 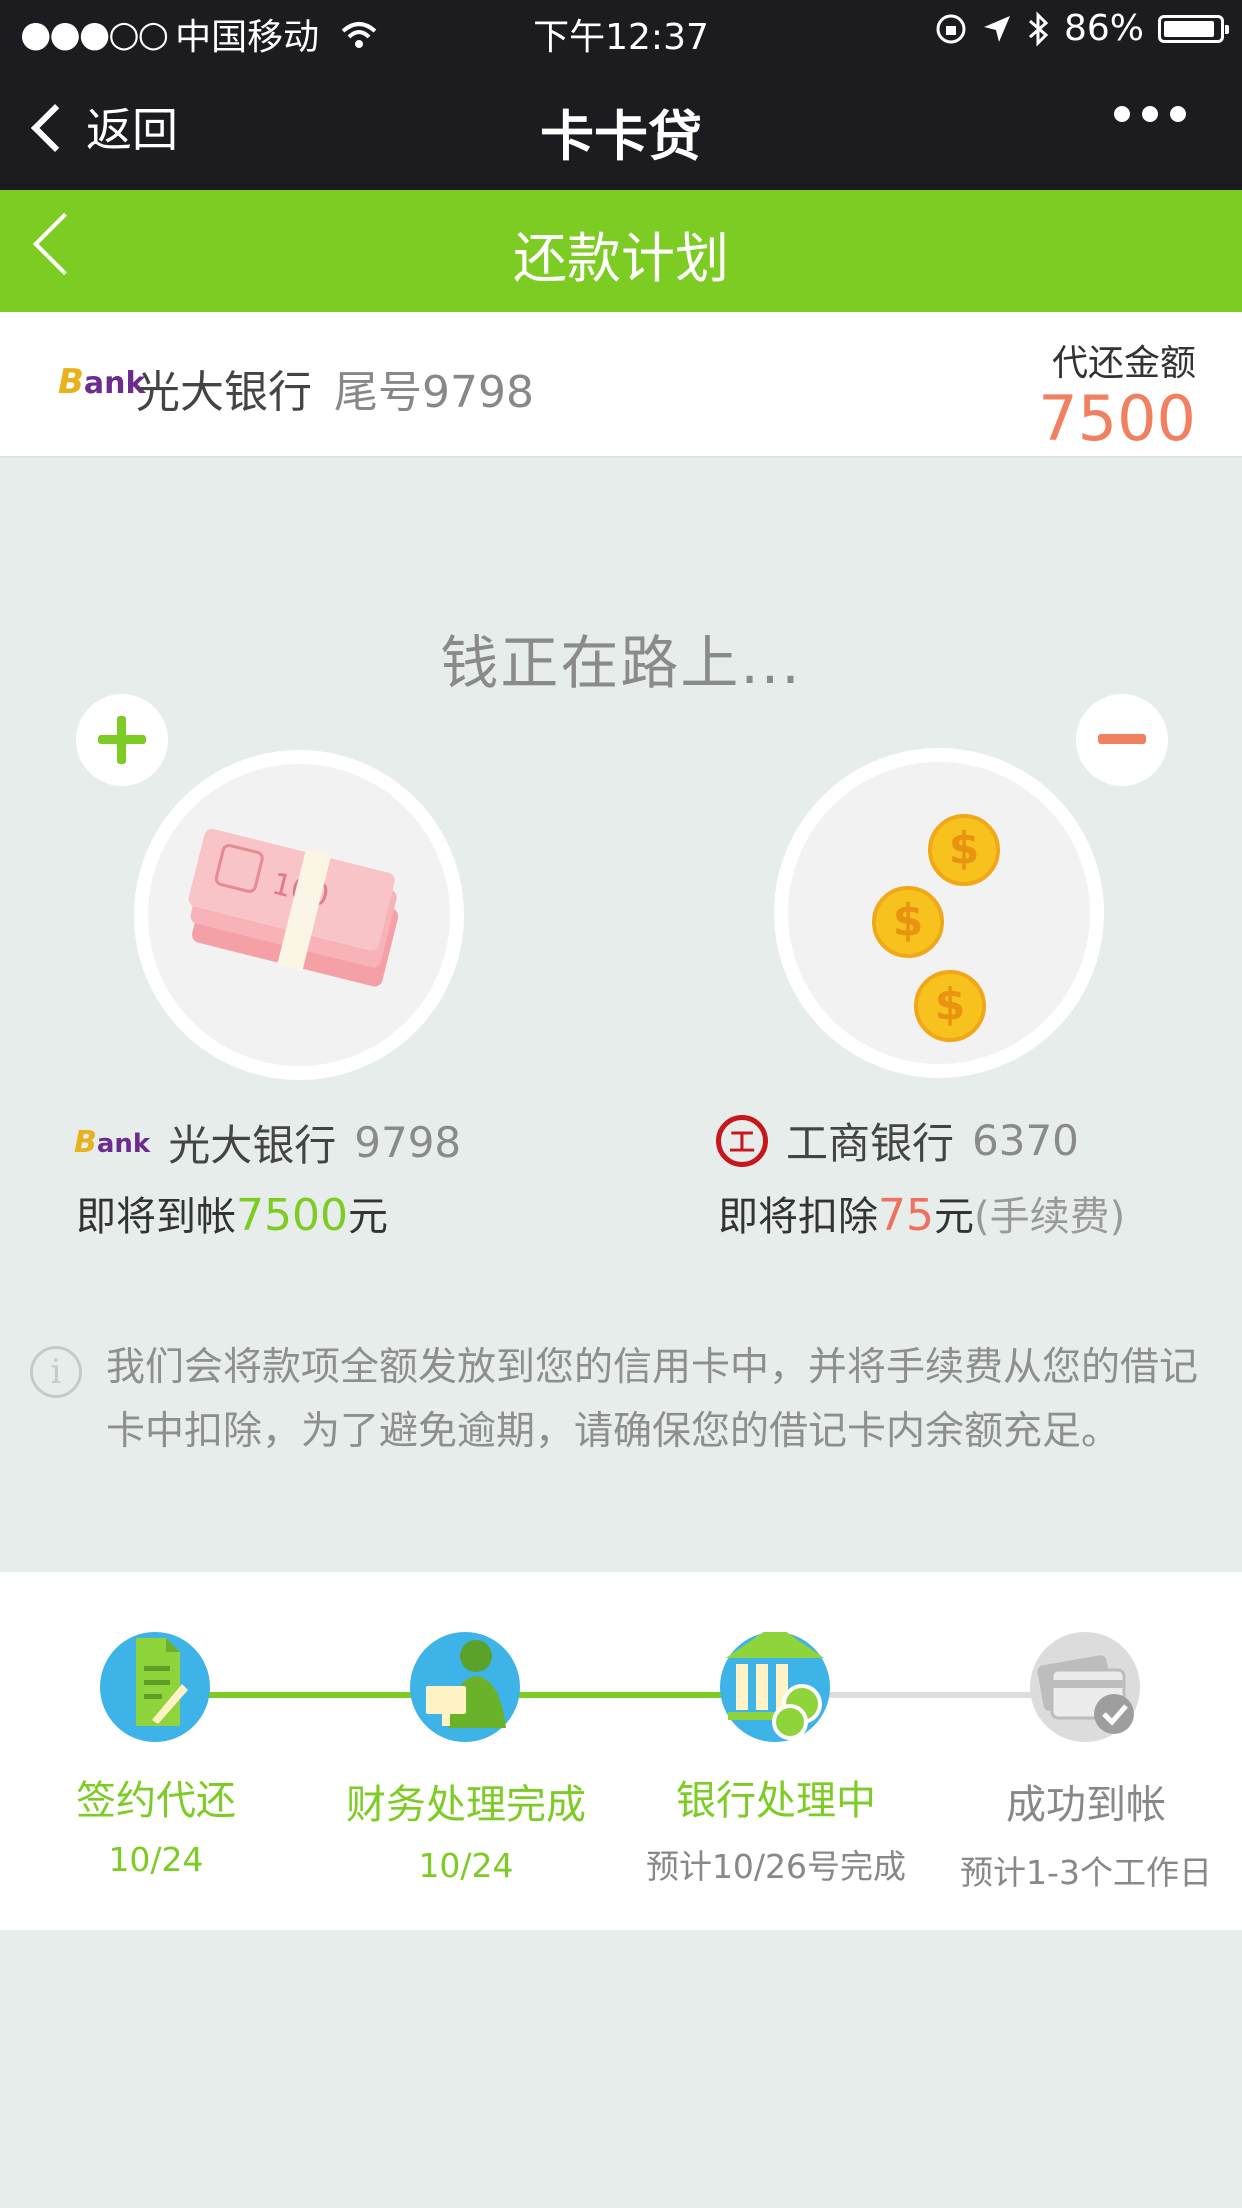 I want to click on location-icon, so click(x=996, y=28).